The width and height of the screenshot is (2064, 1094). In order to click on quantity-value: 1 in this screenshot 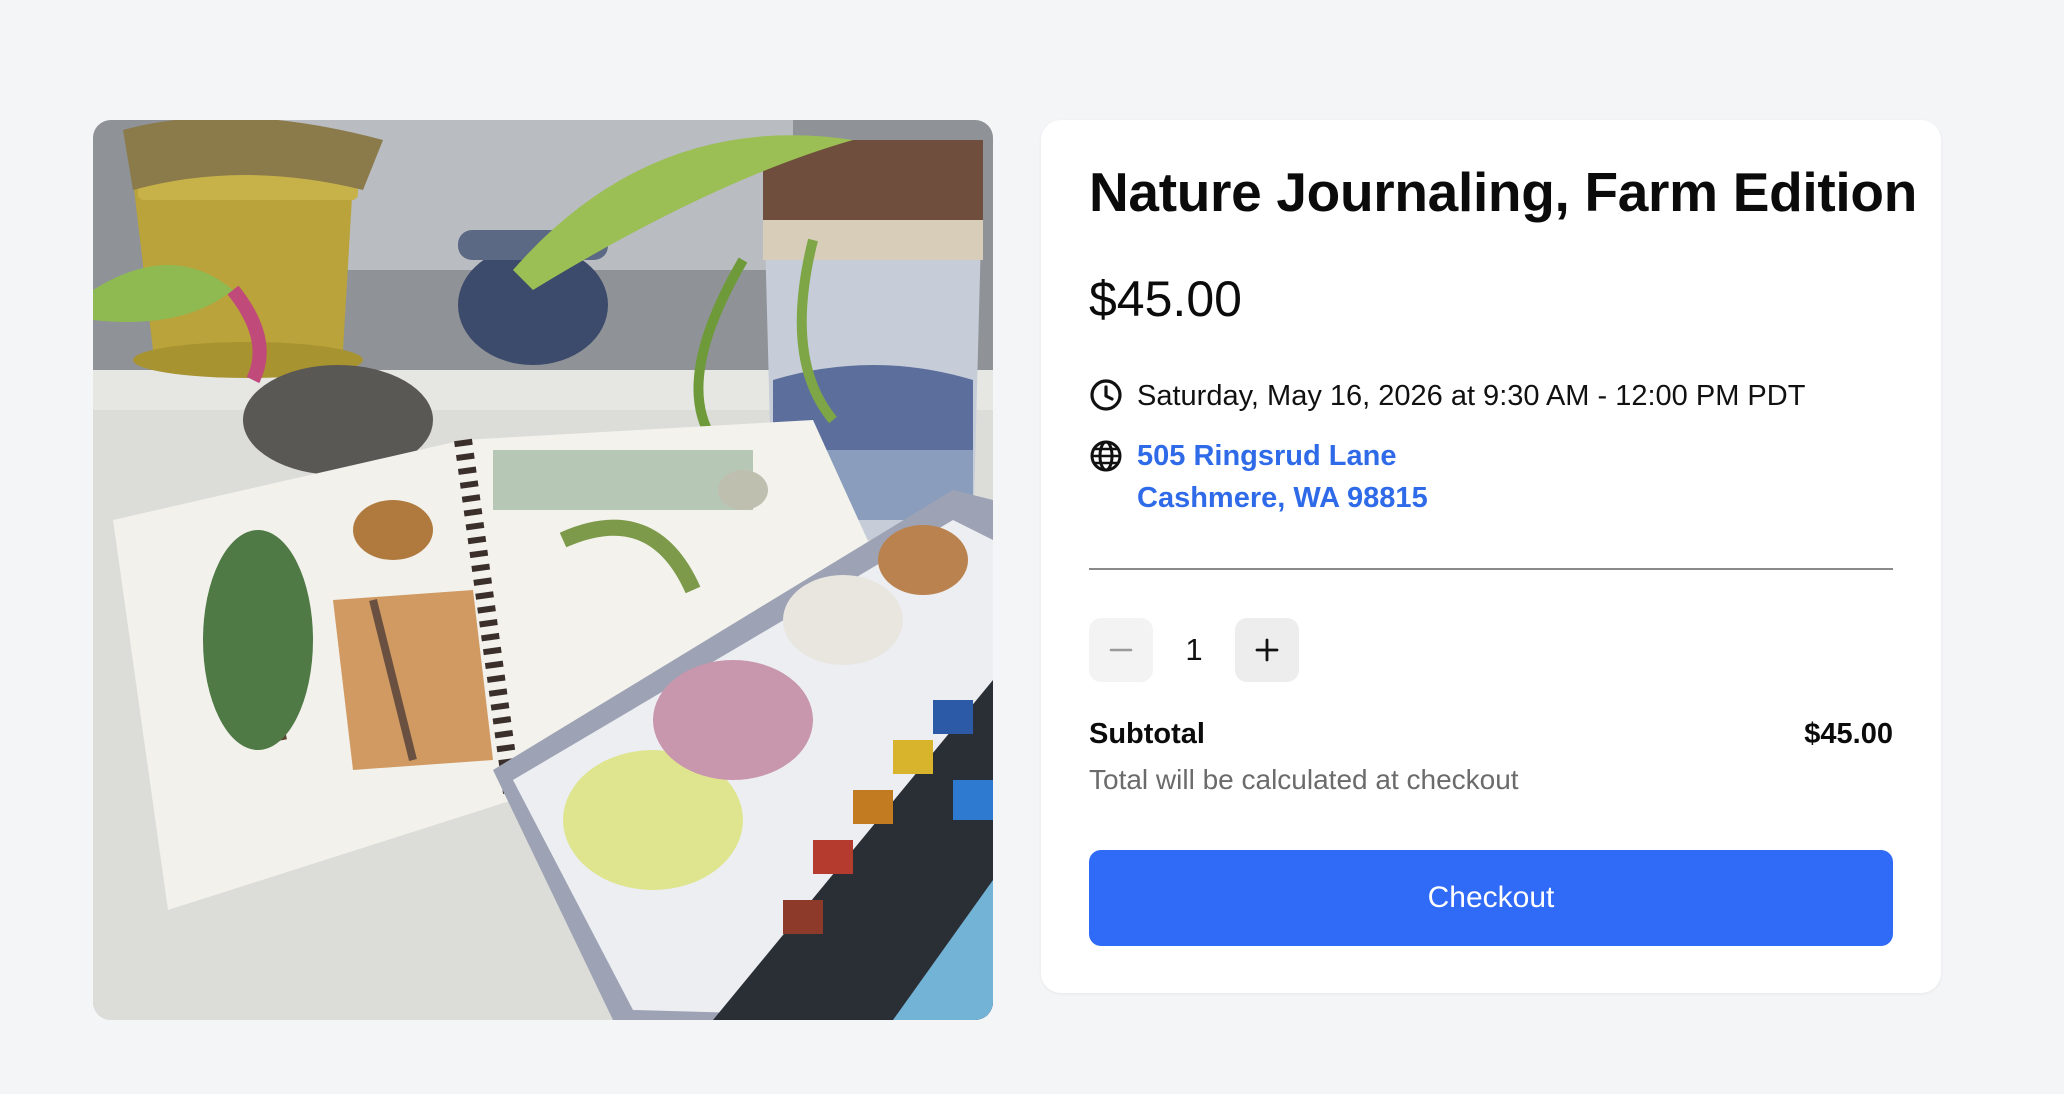, I will do `click(1194, 649)`.